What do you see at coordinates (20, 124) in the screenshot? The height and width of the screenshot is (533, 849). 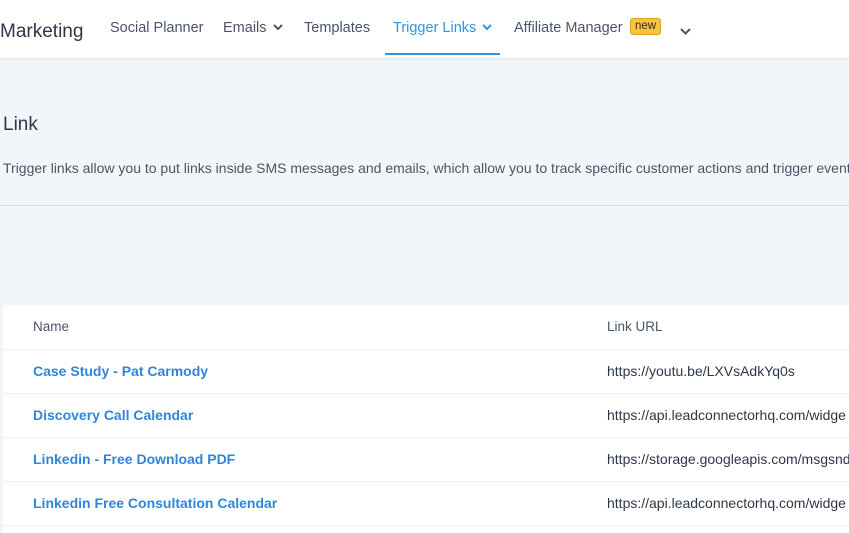 I see `page-title: Link` at bounding box center [20, 124].